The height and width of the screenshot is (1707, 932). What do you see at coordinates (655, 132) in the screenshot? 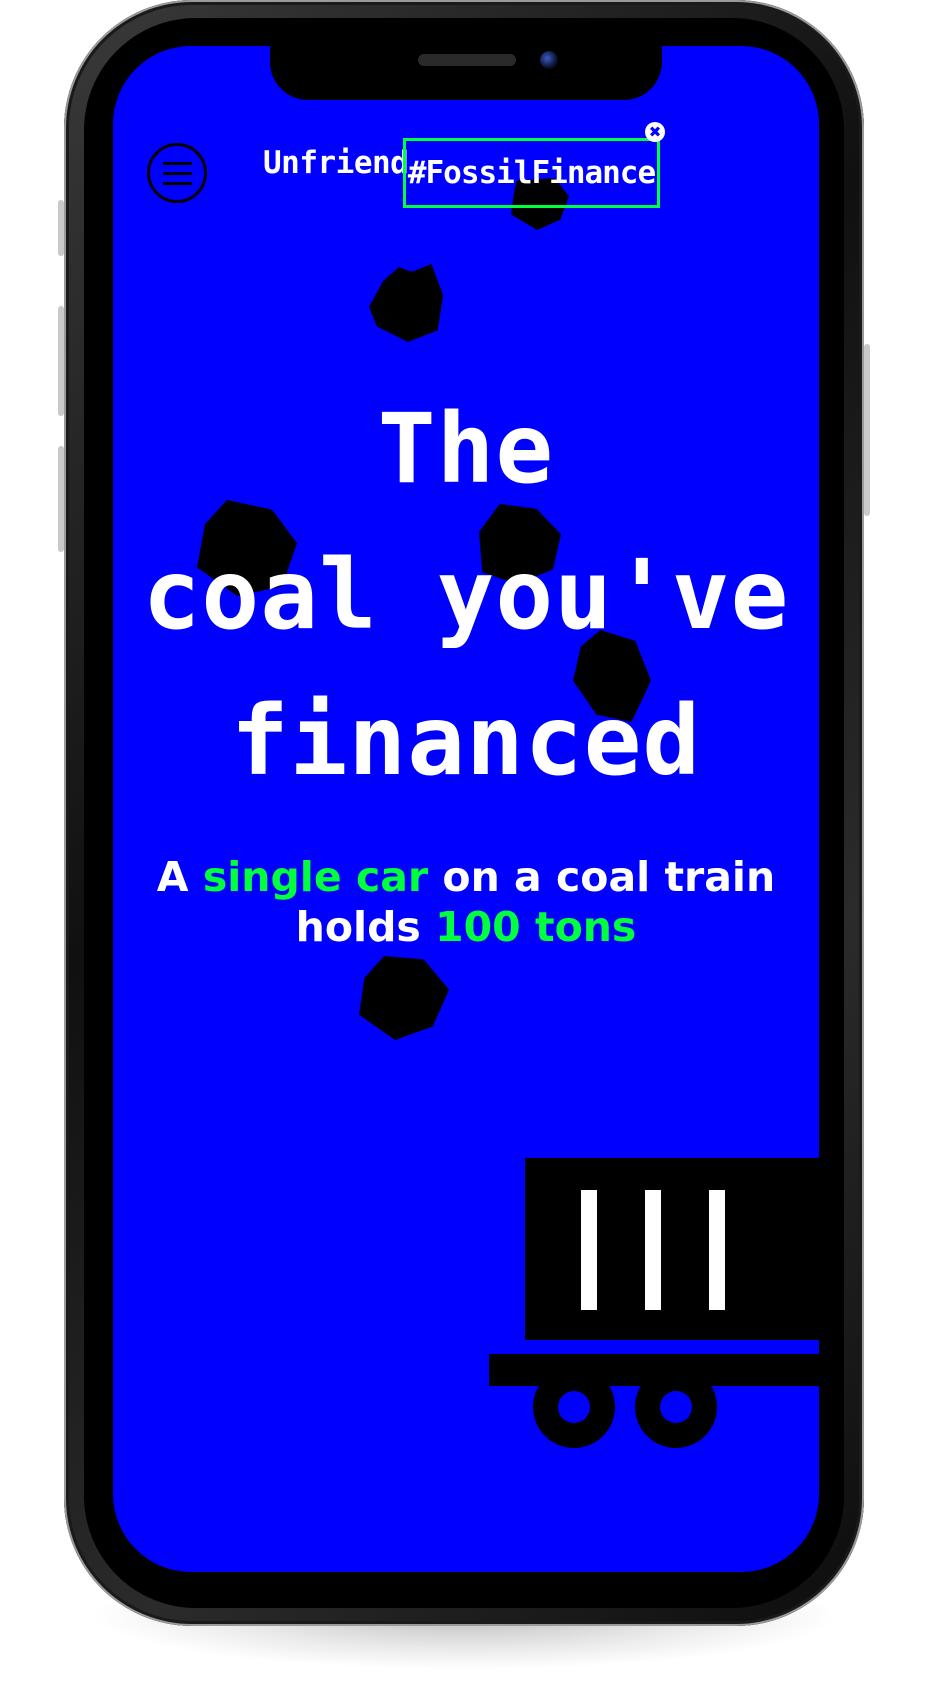
I see `close-icon: ✖` at bounding box center [655, 132].